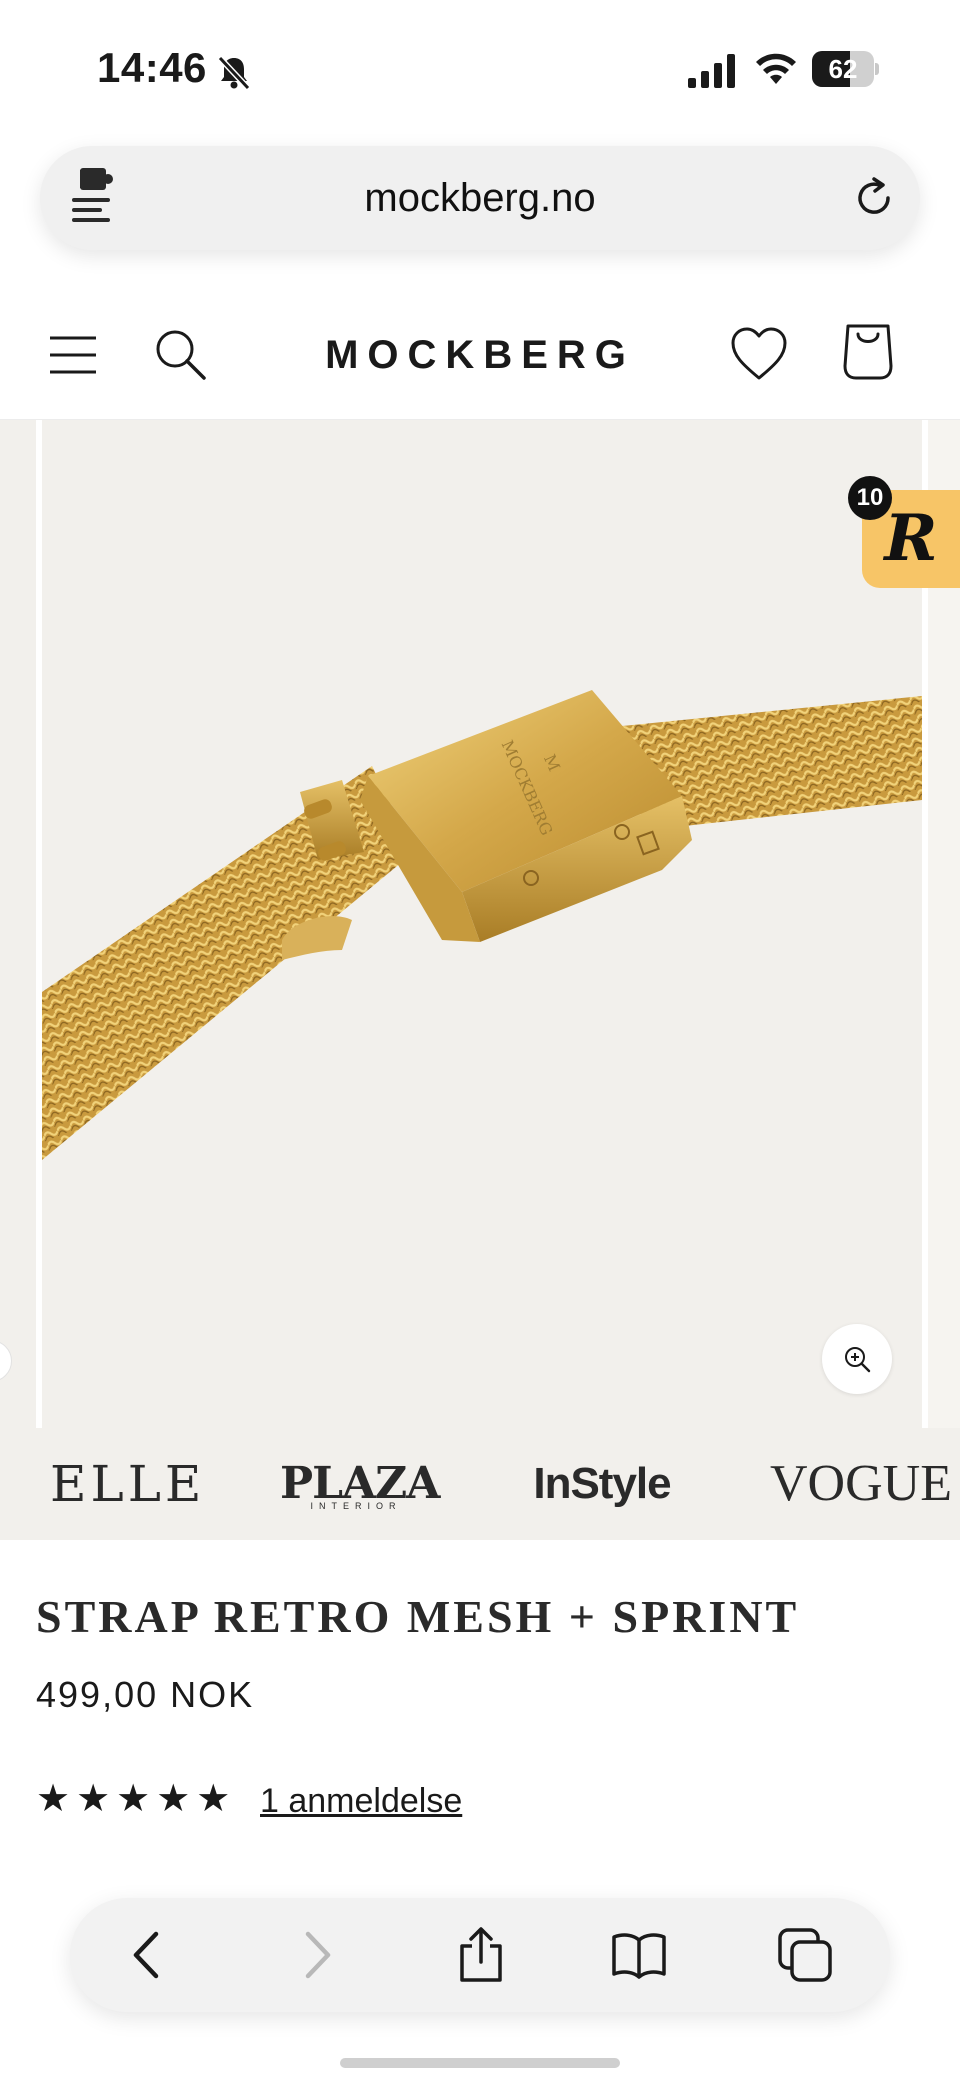  What do you see at coordinates (639, 1955) in the screenshot?
I see `bookmarks-icon` at bounding box center [639, 1955].